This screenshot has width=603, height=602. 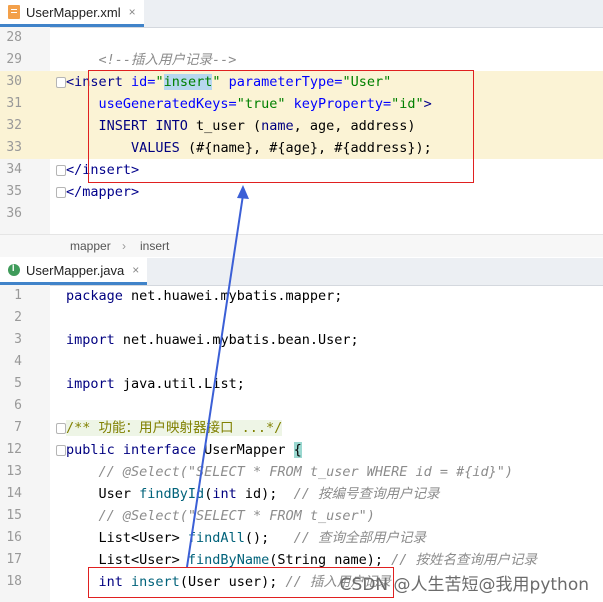 I want to click on arrow-line, so click(x=215, y=381).